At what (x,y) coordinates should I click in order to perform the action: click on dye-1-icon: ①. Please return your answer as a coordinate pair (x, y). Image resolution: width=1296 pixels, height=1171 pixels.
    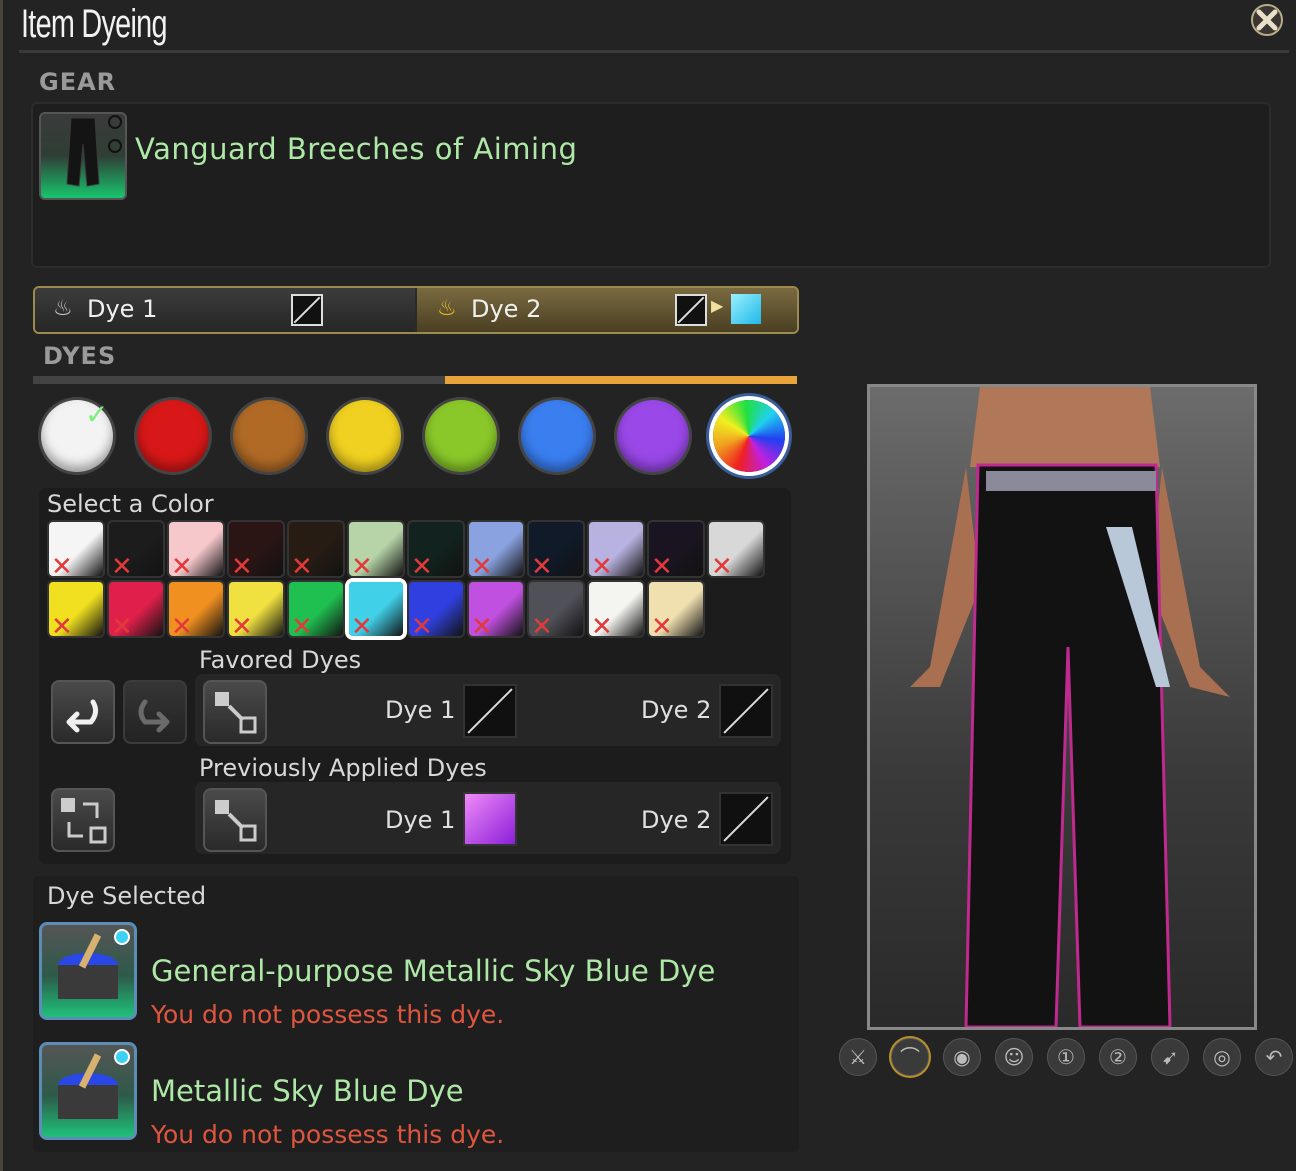
    Looking at the image, I should click on (1066, 1057).